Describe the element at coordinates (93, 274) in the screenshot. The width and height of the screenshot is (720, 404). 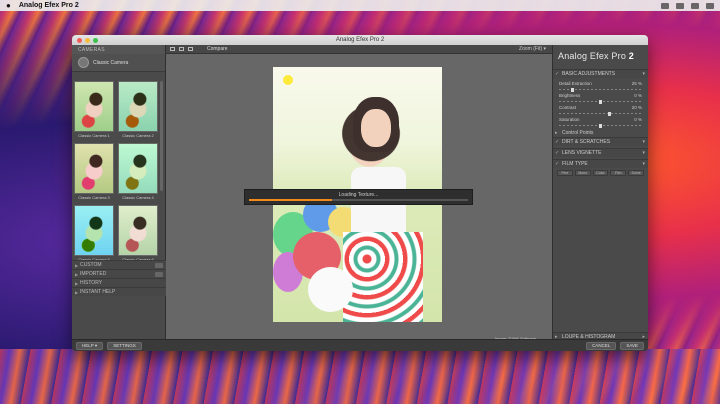
I see `category-label: IMPORTED` at that location.